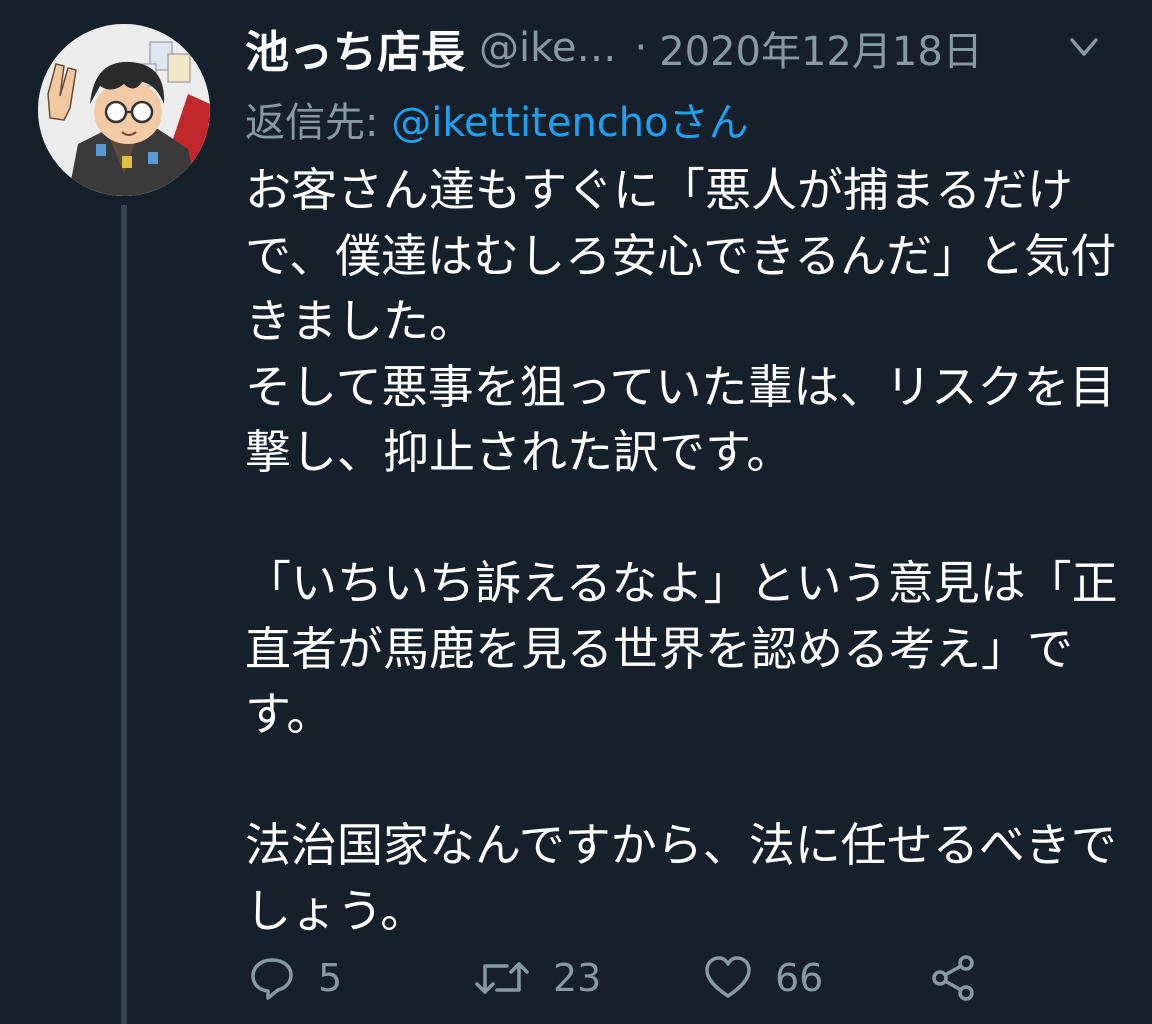  I want to click on retweet-button: 23, so click(537, 978).